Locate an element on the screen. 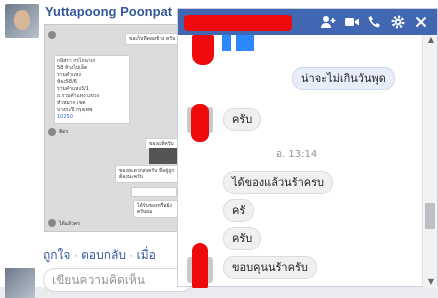 The image size is (438, 298). photo-thumbnail is located at coordinates (164, 156).